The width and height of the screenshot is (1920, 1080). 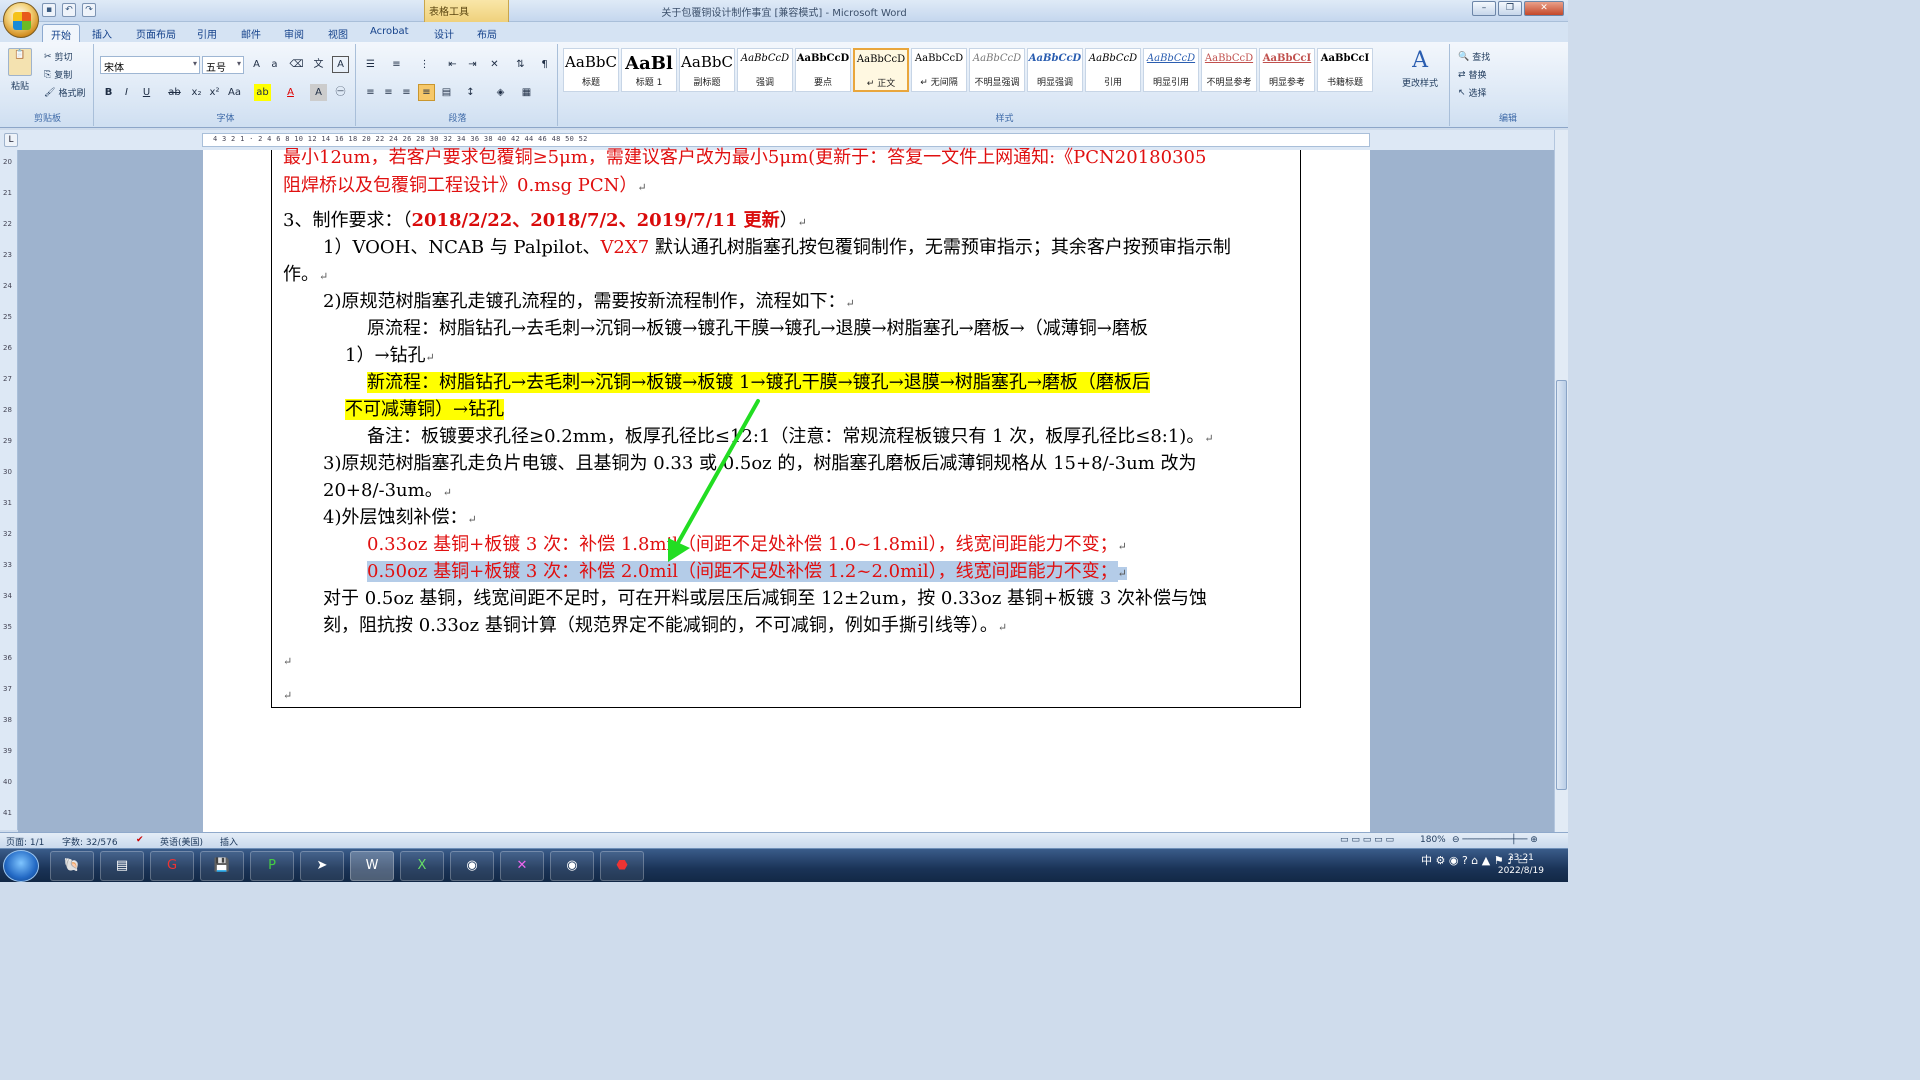 What do you see at coordinates (146, 92) in the screenshot?
I see `underline-icon: U` at bounding box center [146, 92].